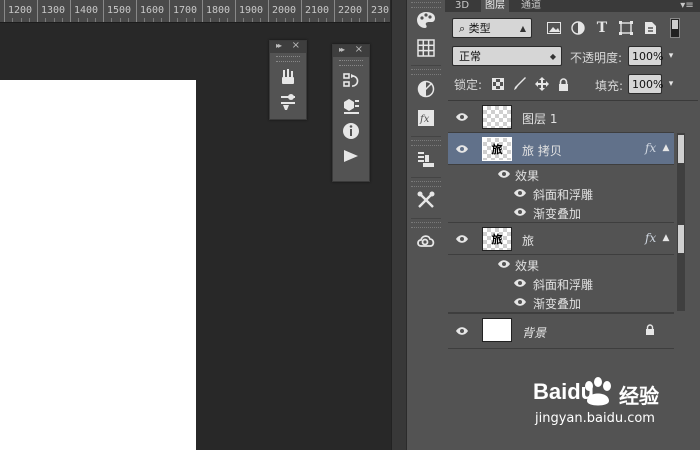 This screenshot has height=450, width=700. I want to click on ruler-tick: 2100, so click(315, 11).